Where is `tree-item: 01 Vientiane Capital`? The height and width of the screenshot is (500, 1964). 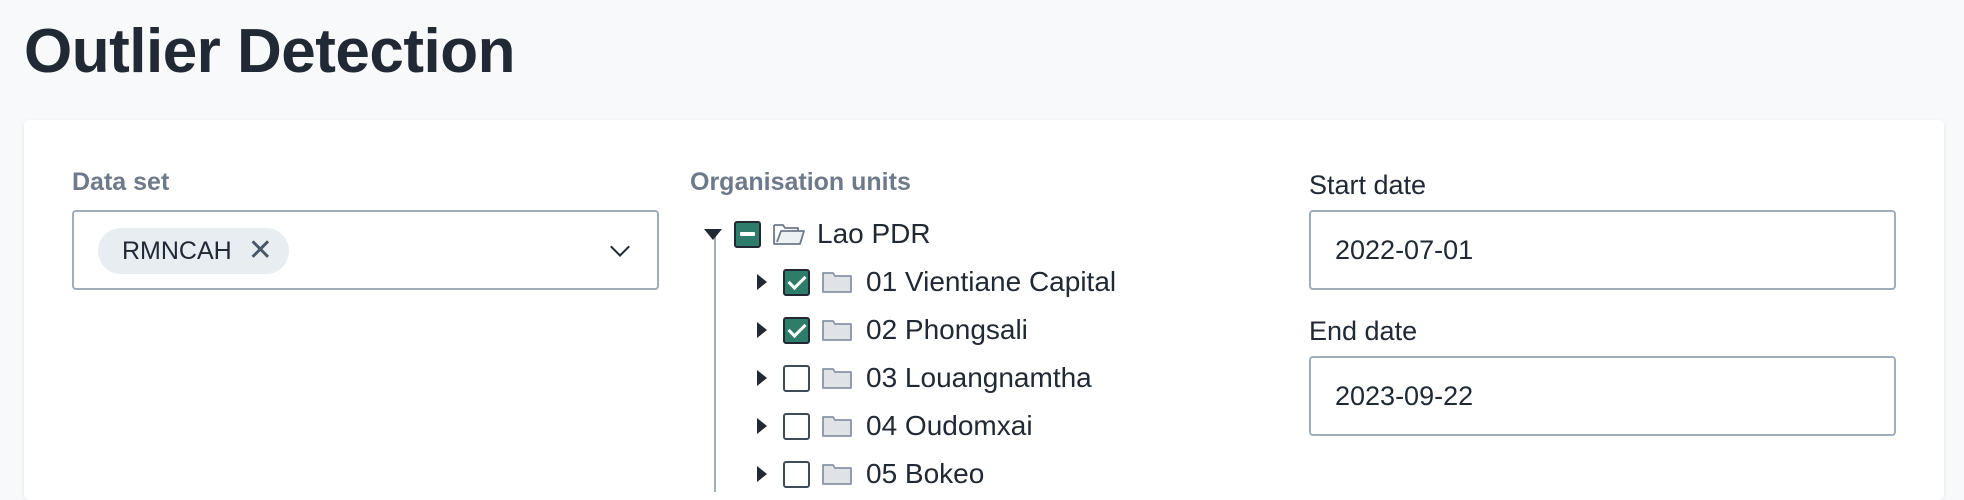 tree-item: 01 Vientiane Capital is located at coordinates (936, 282).